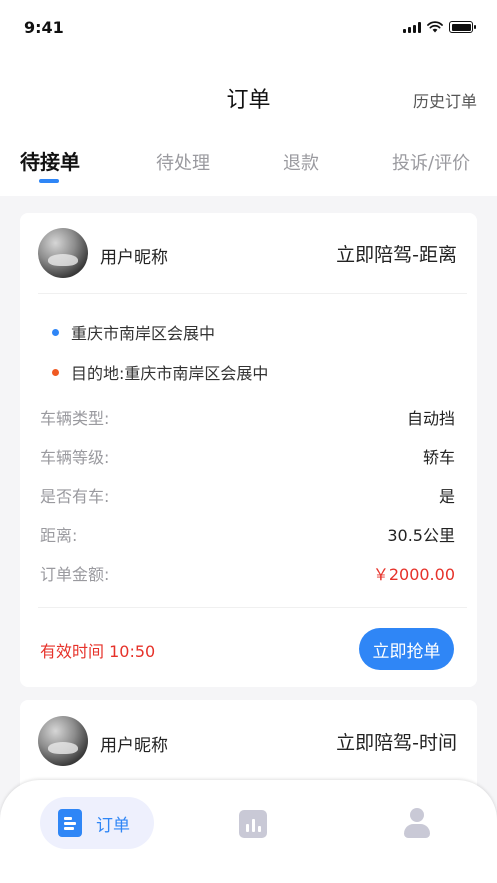 This screenshot has height=883, width=497. Describe the element at coordinates (75, 496) in the screenshot. I see `detail-label: 是否有车:` at that location.